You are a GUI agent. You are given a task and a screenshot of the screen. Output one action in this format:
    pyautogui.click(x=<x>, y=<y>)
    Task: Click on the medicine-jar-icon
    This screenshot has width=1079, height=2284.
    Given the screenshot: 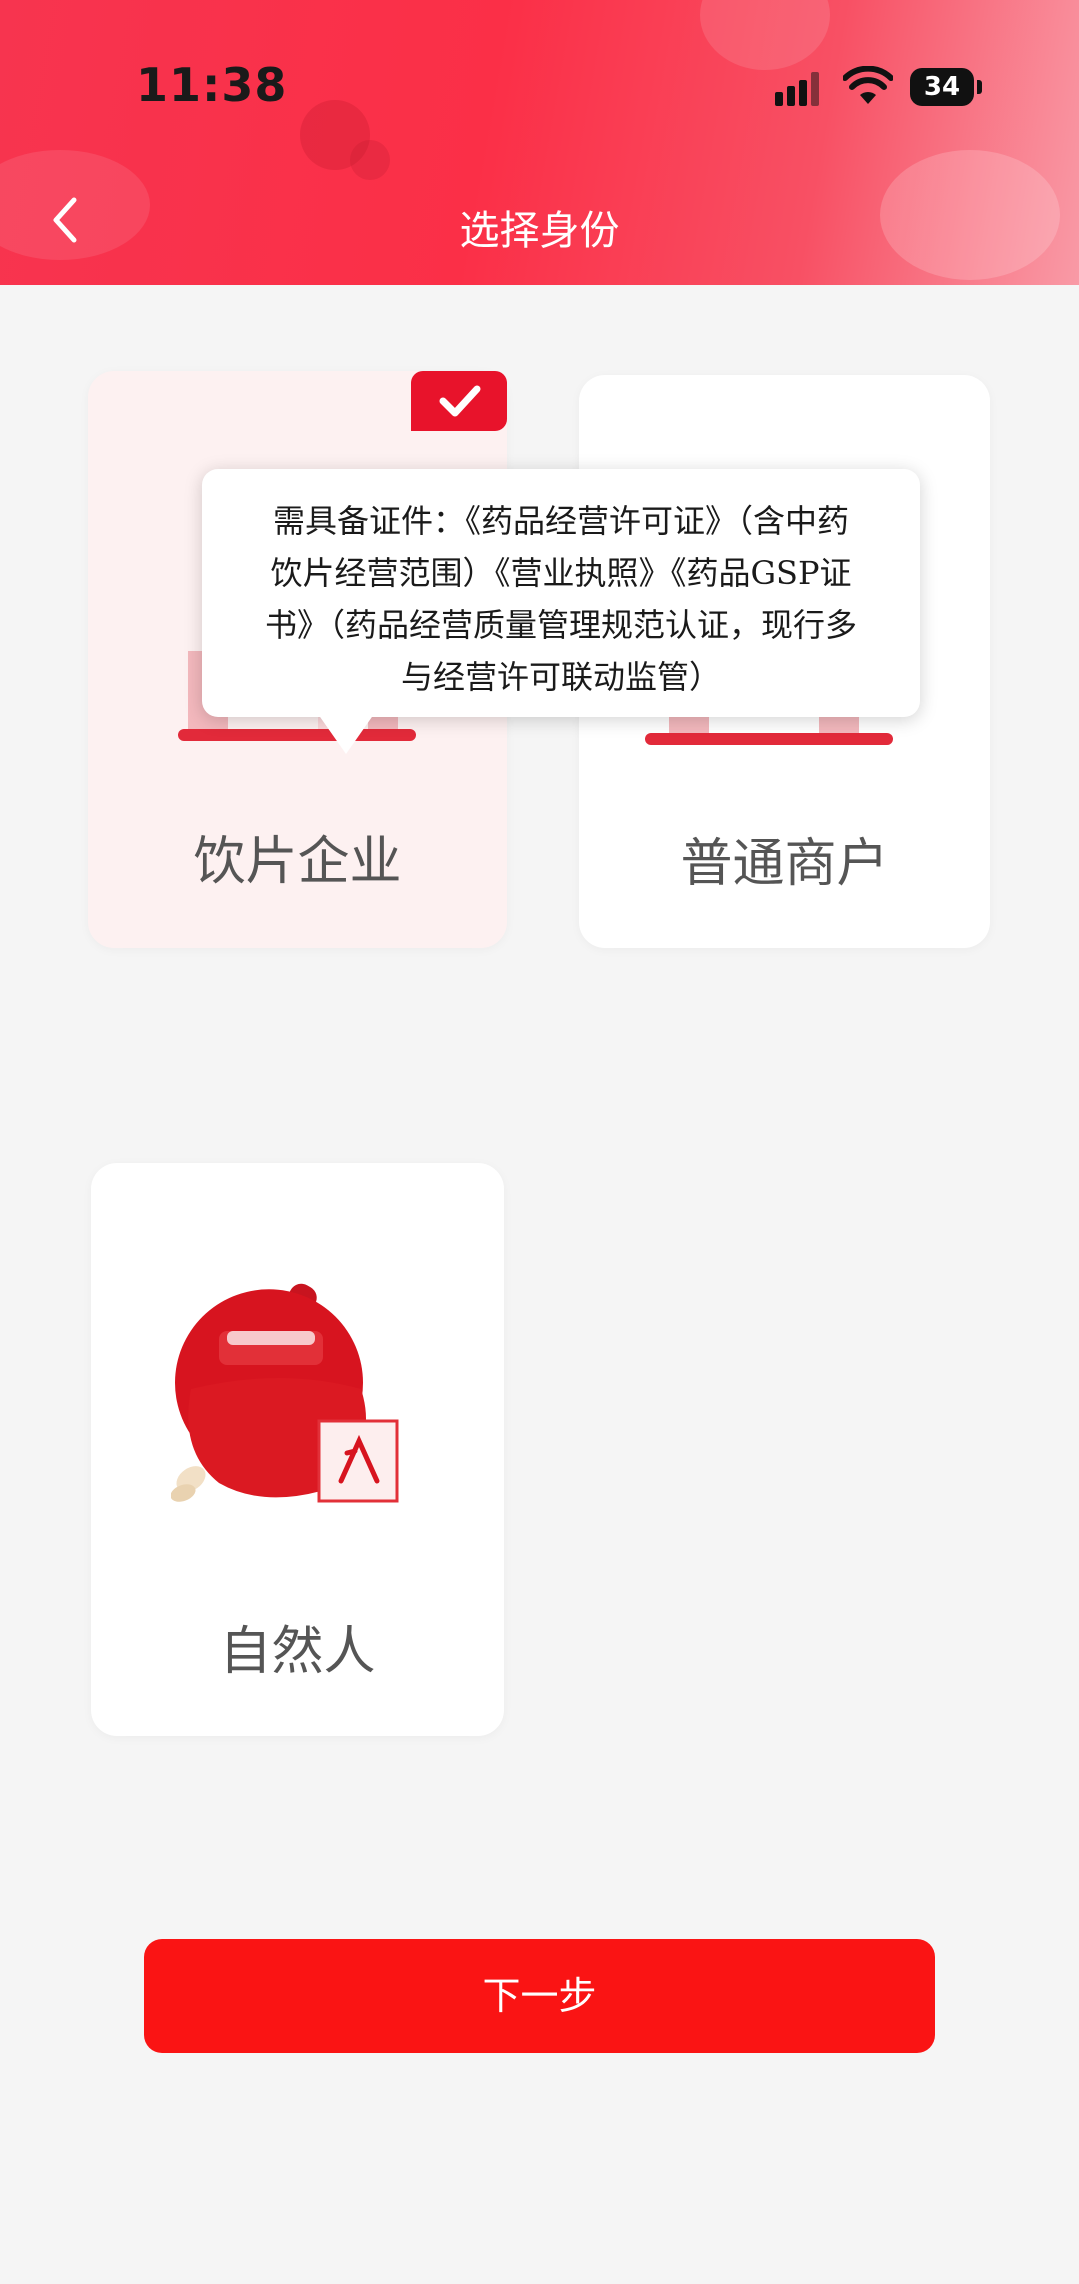 What is the action you would take?
    pyautogui.click(x=285, y=1393)
    